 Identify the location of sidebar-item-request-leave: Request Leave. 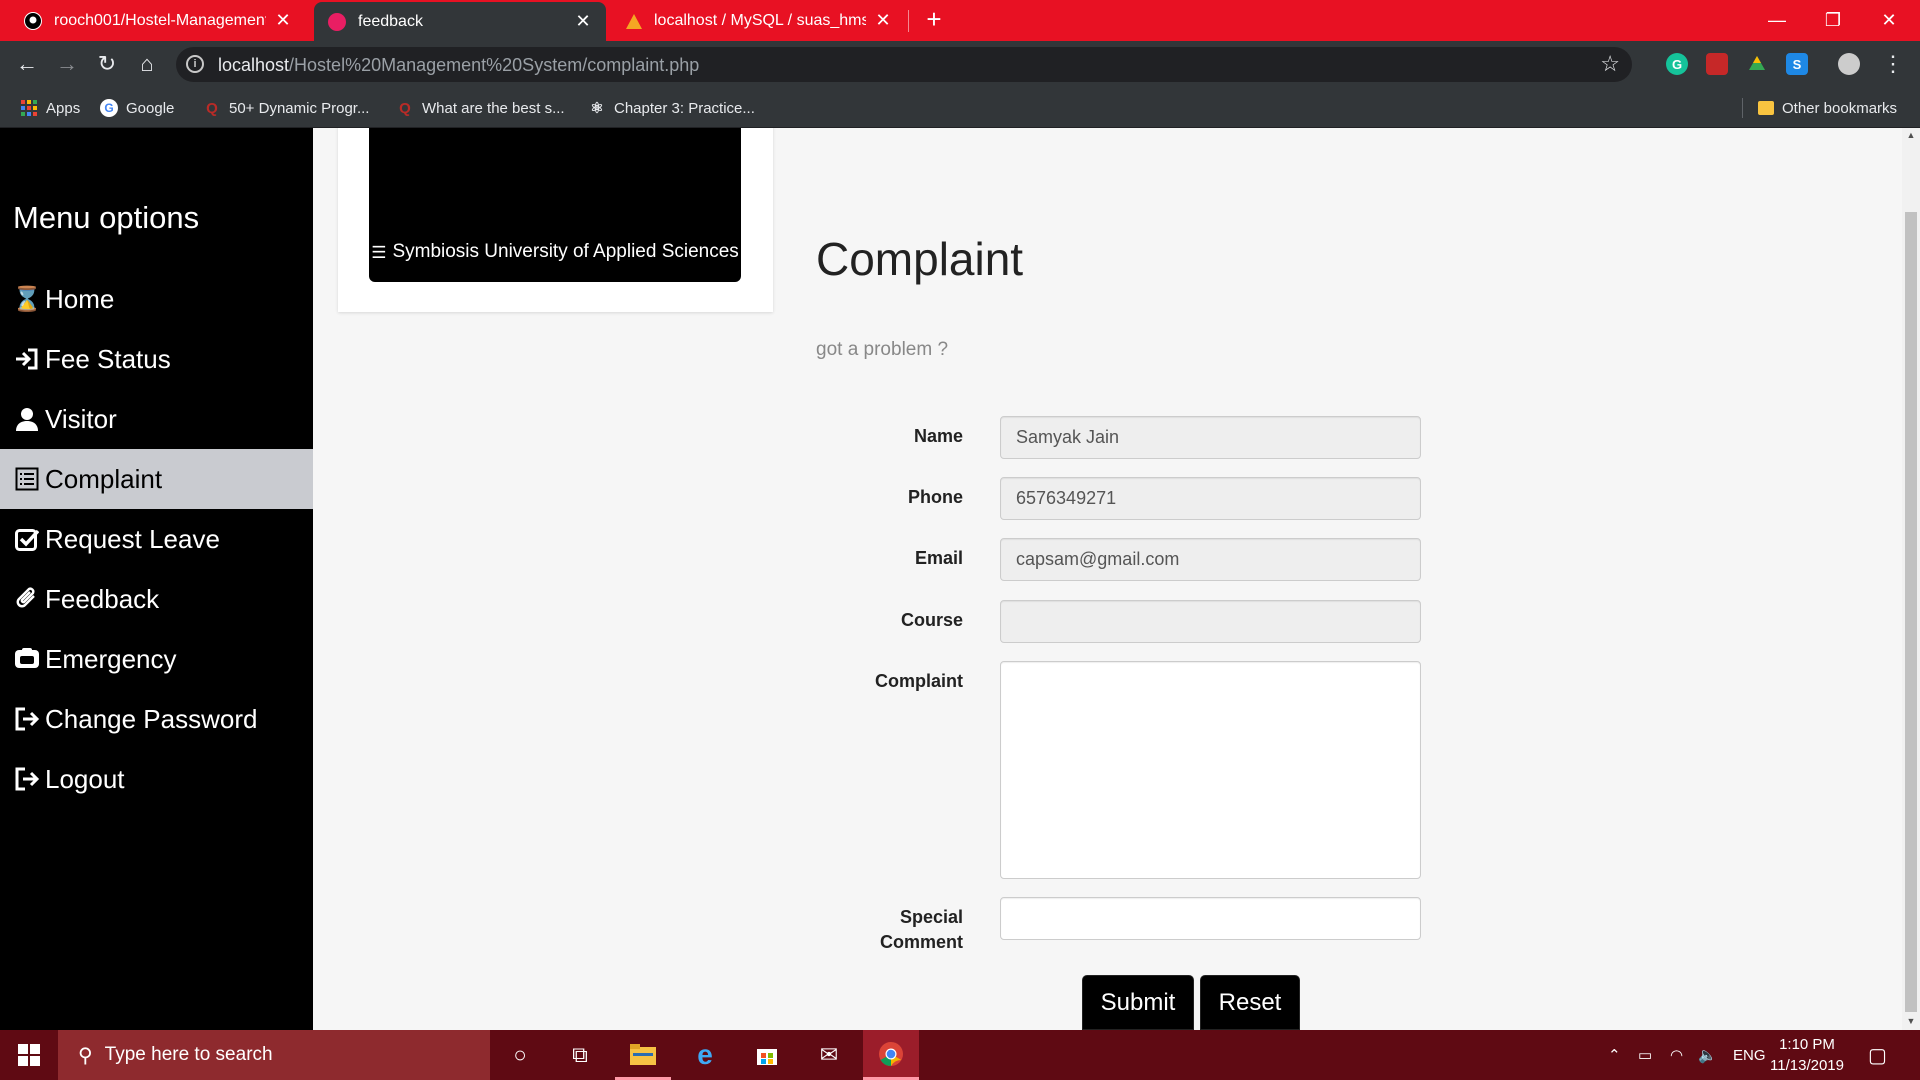
(156, 539).